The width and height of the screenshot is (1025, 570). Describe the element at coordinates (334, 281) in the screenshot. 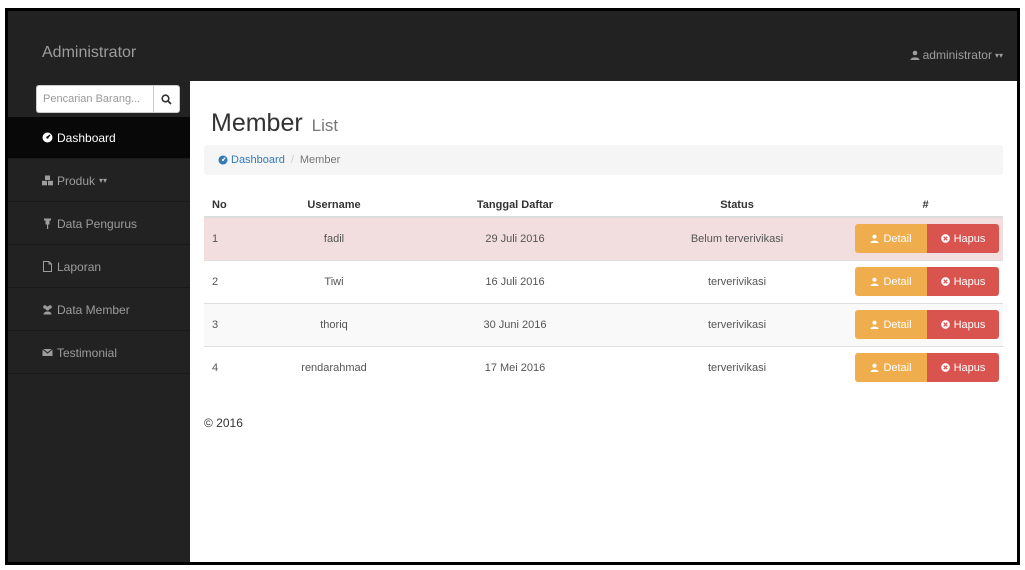

I see `cell-username: Tiwi` at that location.